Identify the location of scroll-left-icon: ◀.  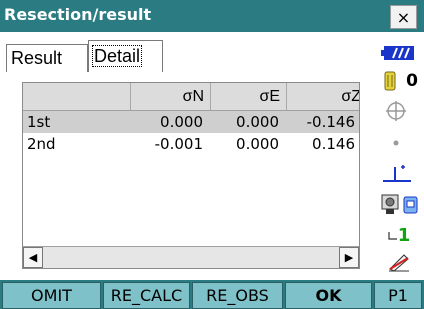
(33, 257).